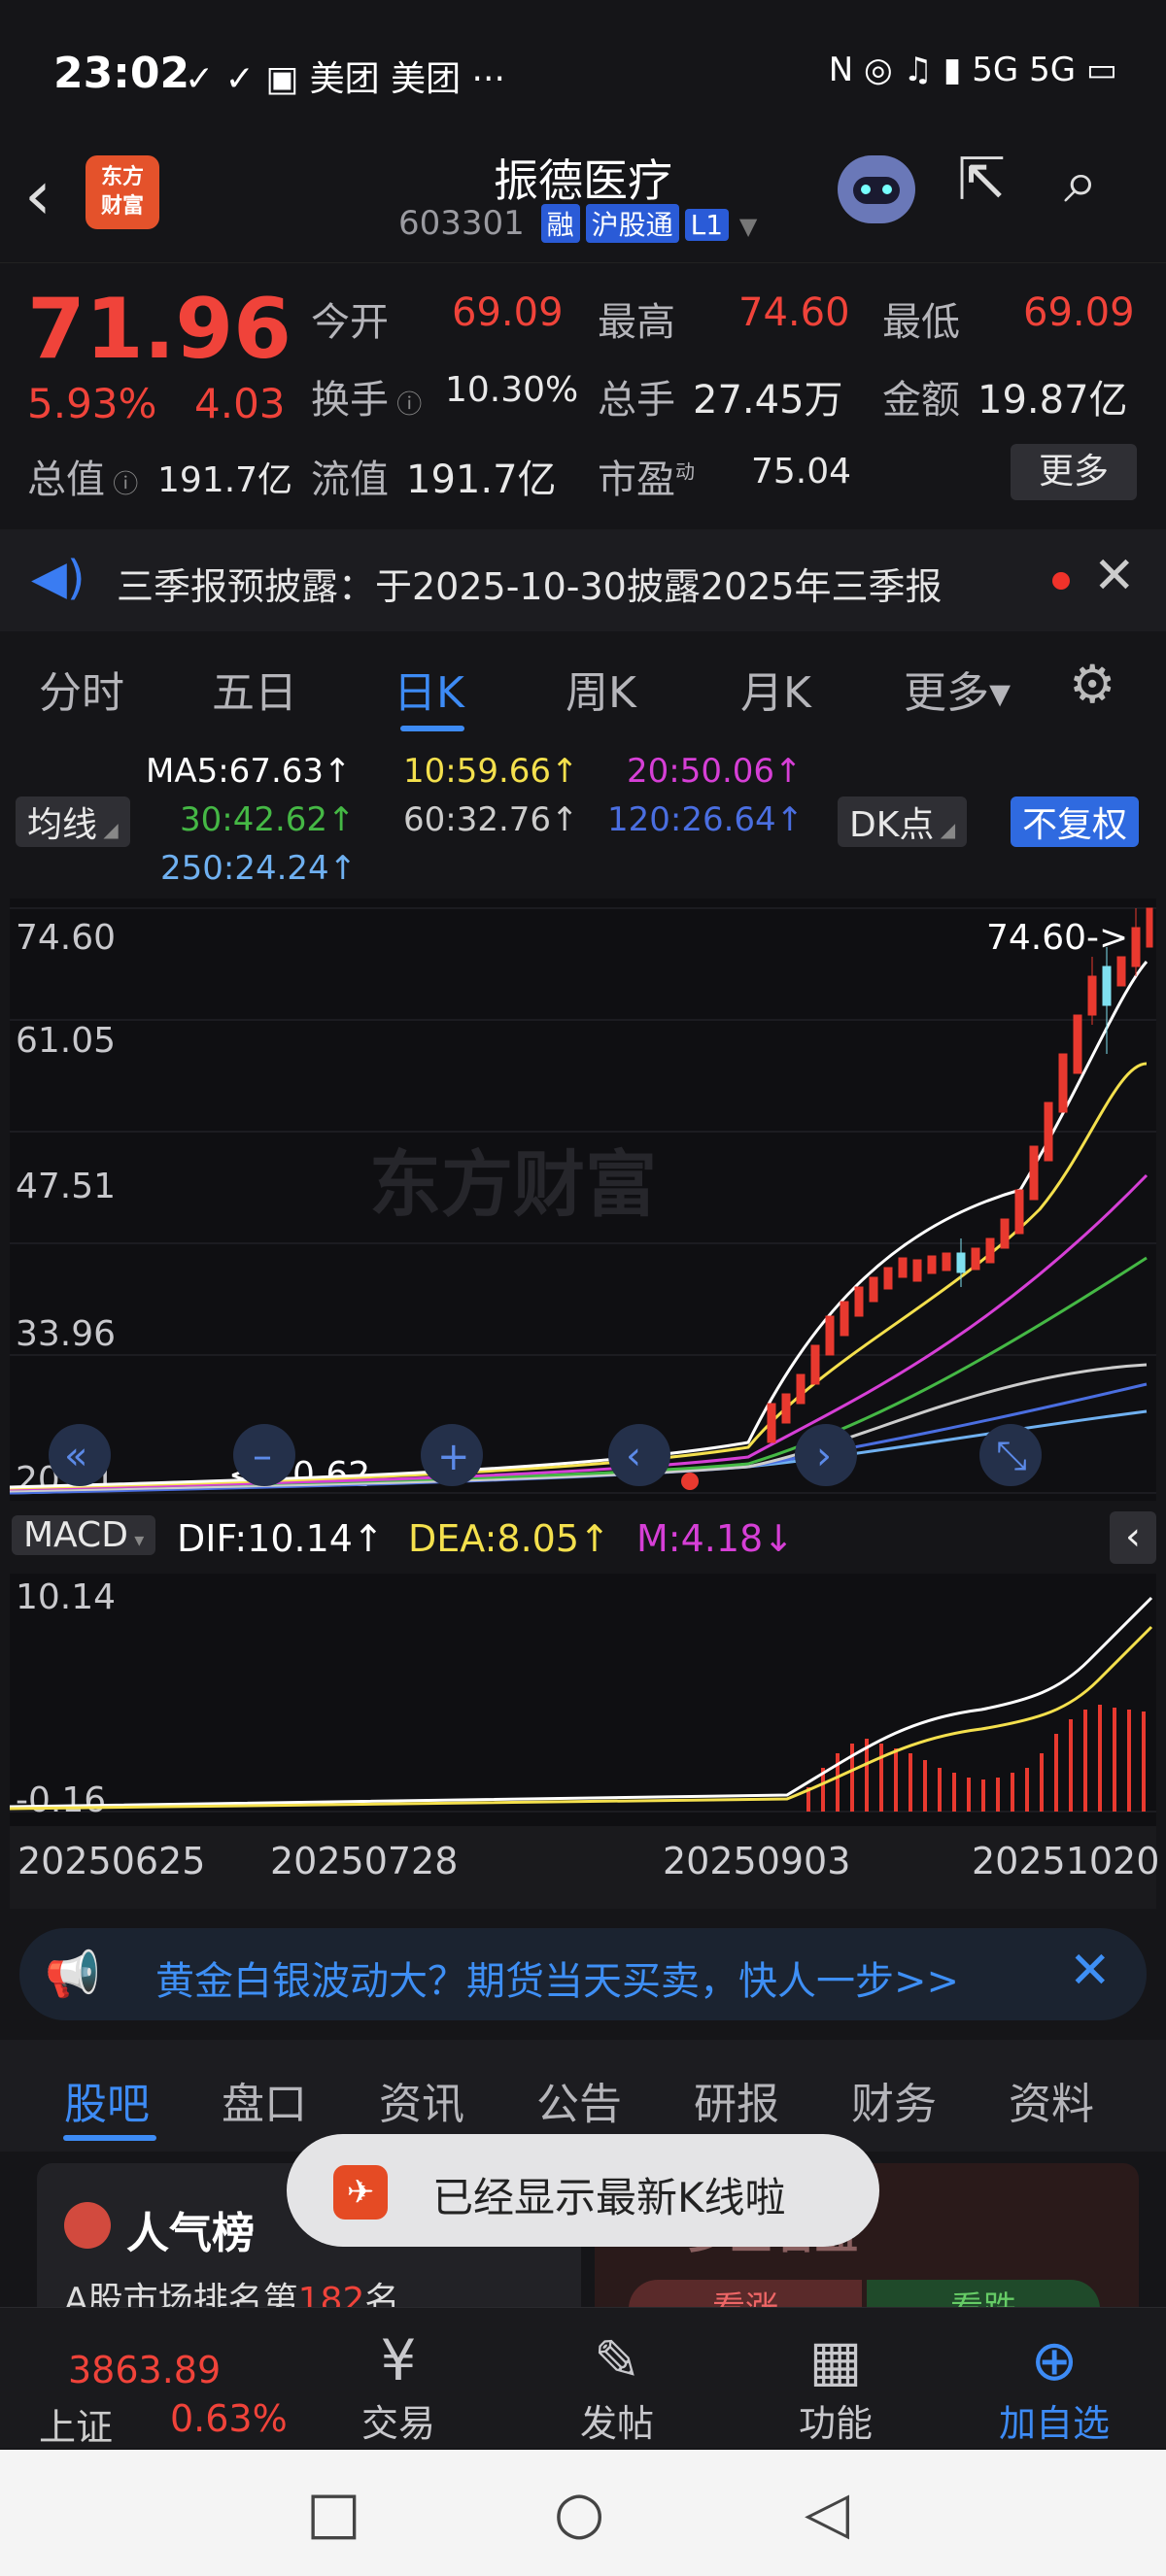 The image size is (1166, 2576). Describe the element at coordinates (121, 73) in the screenshot. I see `clock: 23:02` at that location.